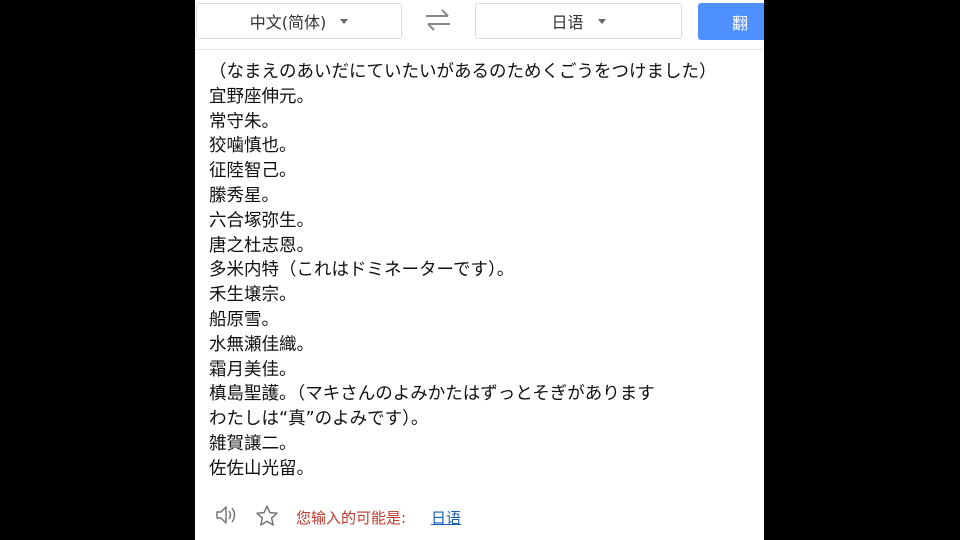  Describe the element at coordinates (731, 21) in the screenshot. I see `translate-button: 翻` at that location.